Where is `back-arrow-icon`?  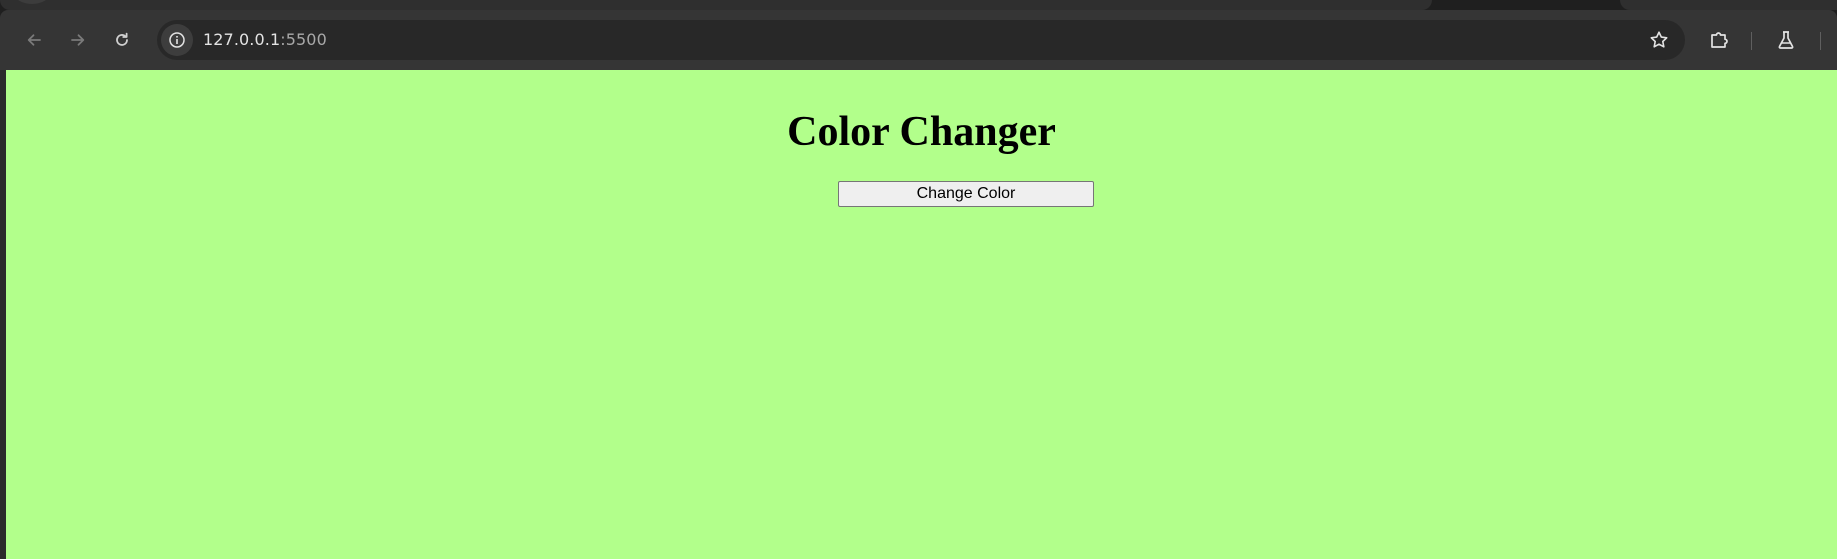 back-arrow-icon is located at coordinates (34, 40).